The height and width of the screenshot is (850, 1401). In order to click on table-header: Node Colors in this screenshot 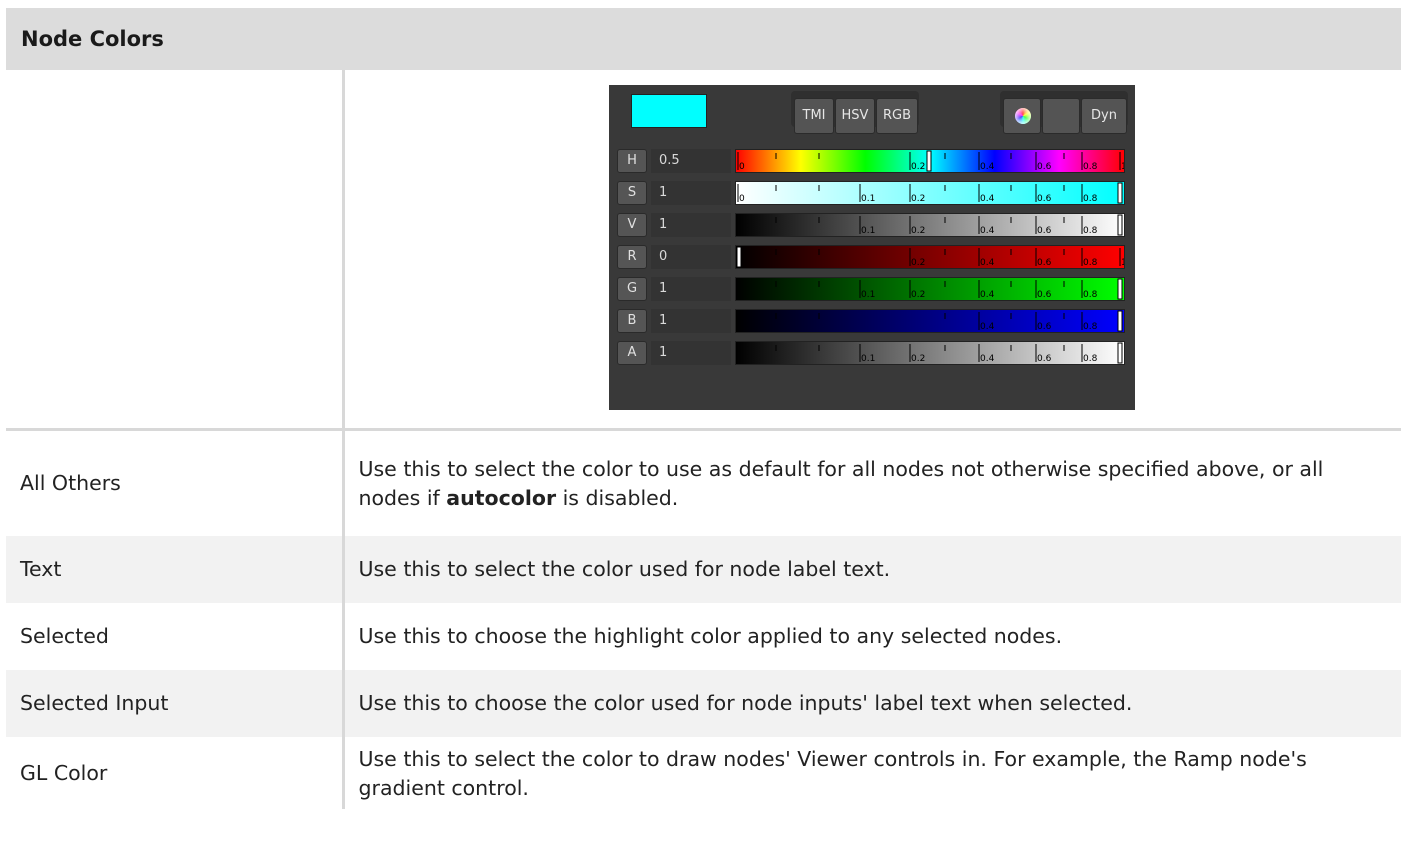, I will do `click(703, 39)`.